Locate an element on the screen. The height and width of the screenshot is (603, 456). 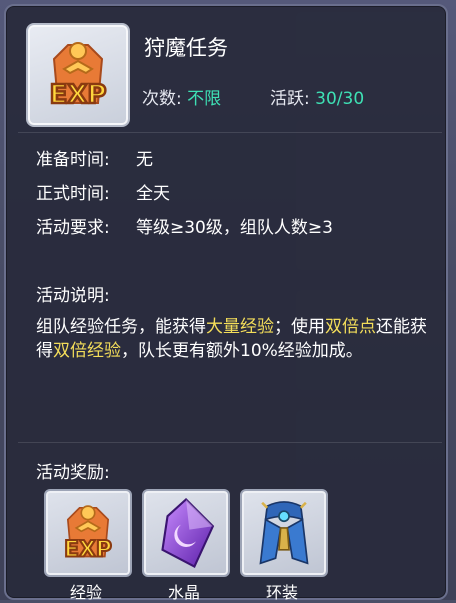
official-time-row: 正式时间: 全天 is located at coordinates (103, 191).